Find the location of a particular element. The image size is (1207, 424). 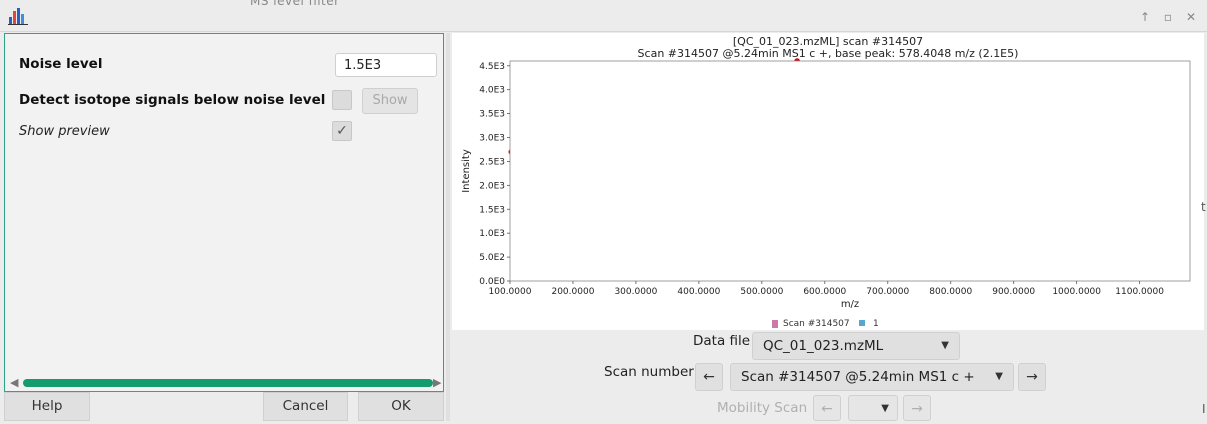

y-tick-label: 3.0E3 is located at coordinates (492, 139).